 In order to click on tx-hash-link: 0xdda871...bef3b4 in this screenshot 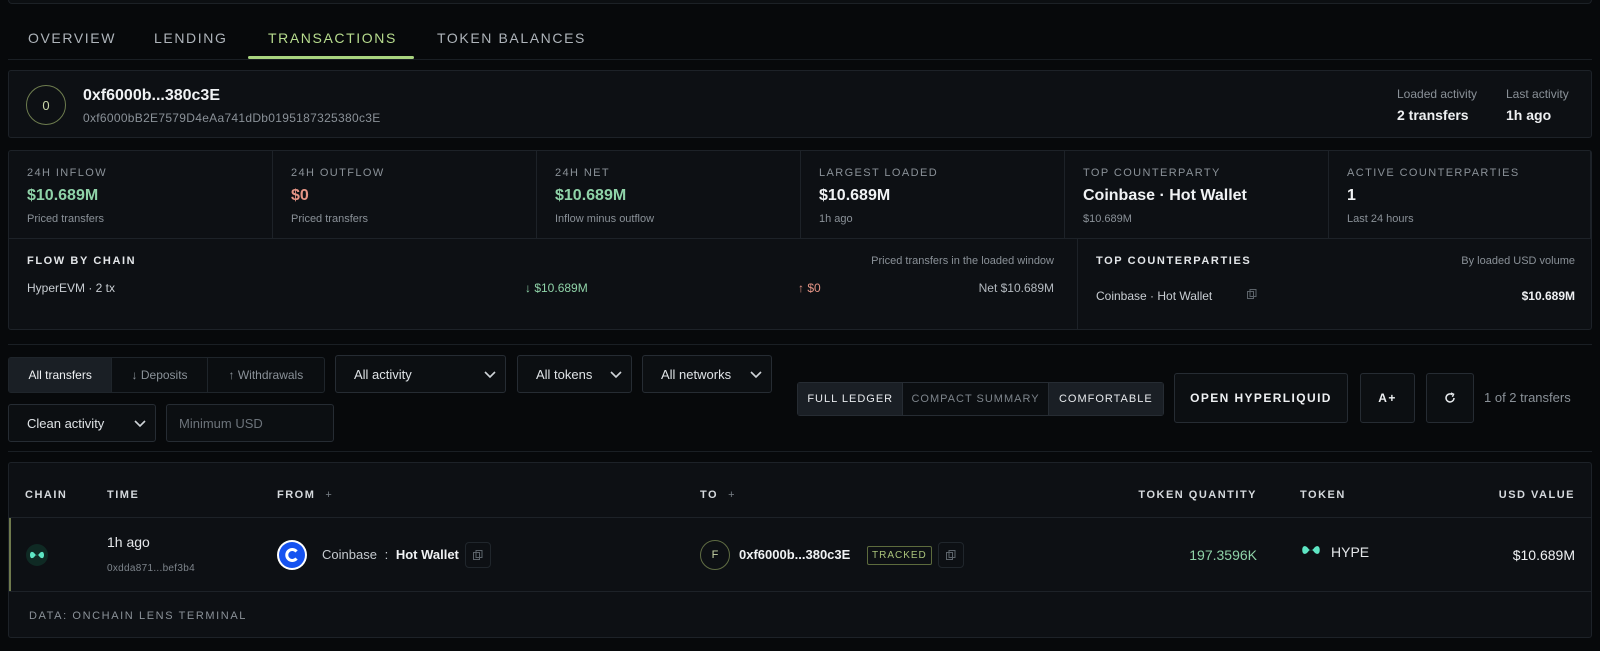, I will do `click(151, 568)`.